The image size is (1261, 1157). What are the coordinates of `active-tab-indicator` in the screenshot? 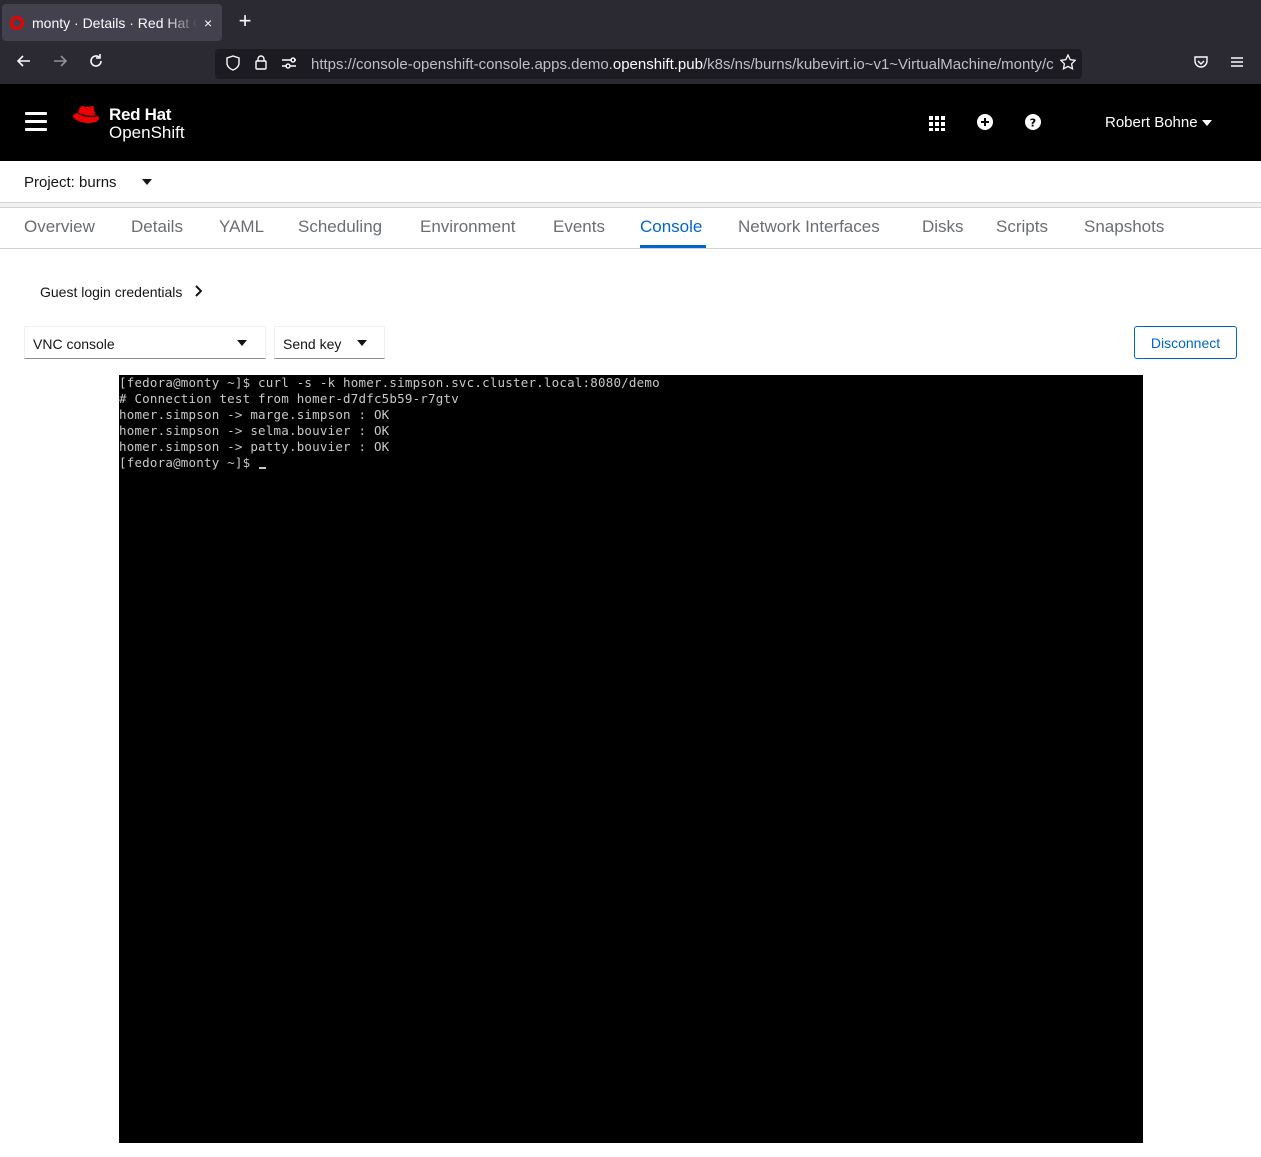 It's located at (673, 246).